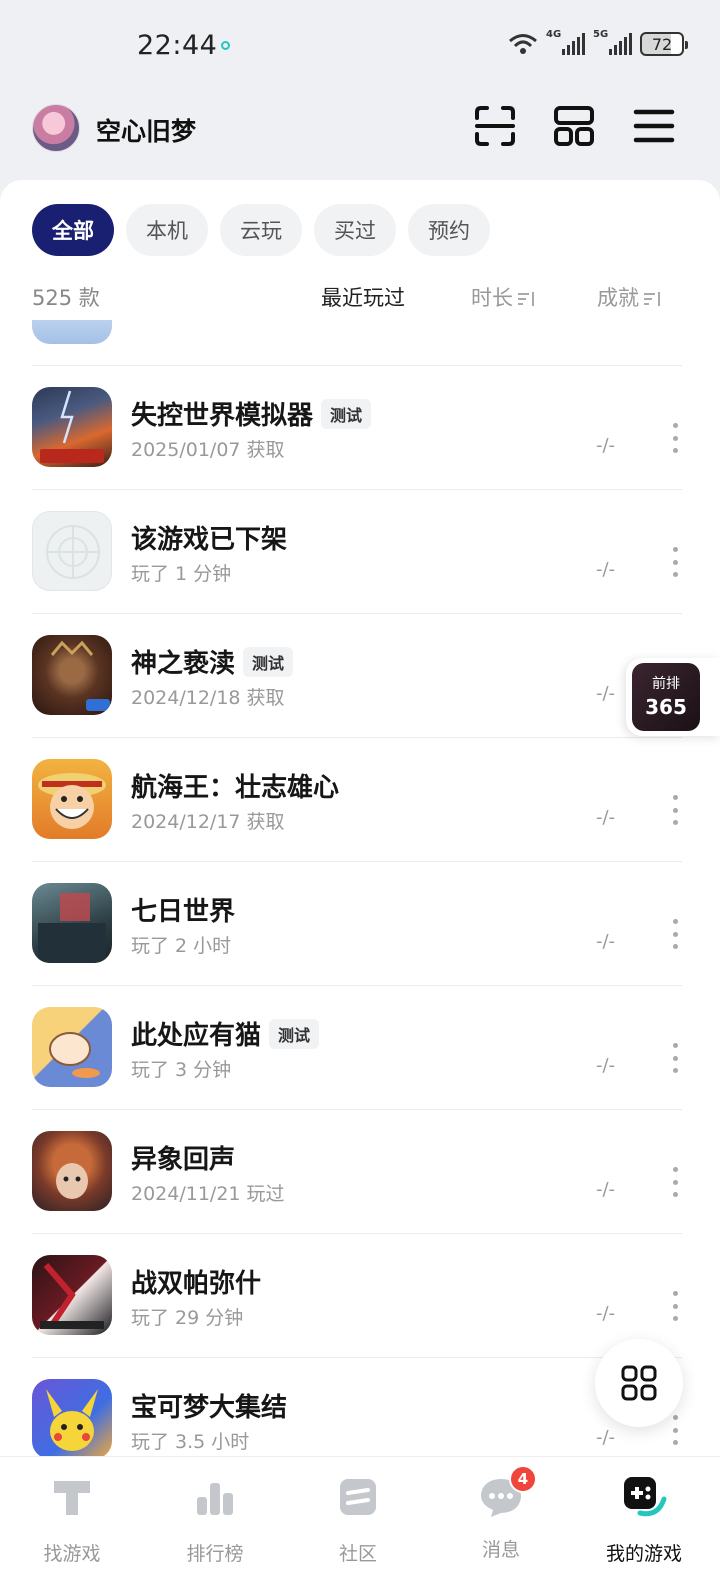 This screenshot has width=720, height=1584. I want to click on battery-level: 72, so click(662, 44).